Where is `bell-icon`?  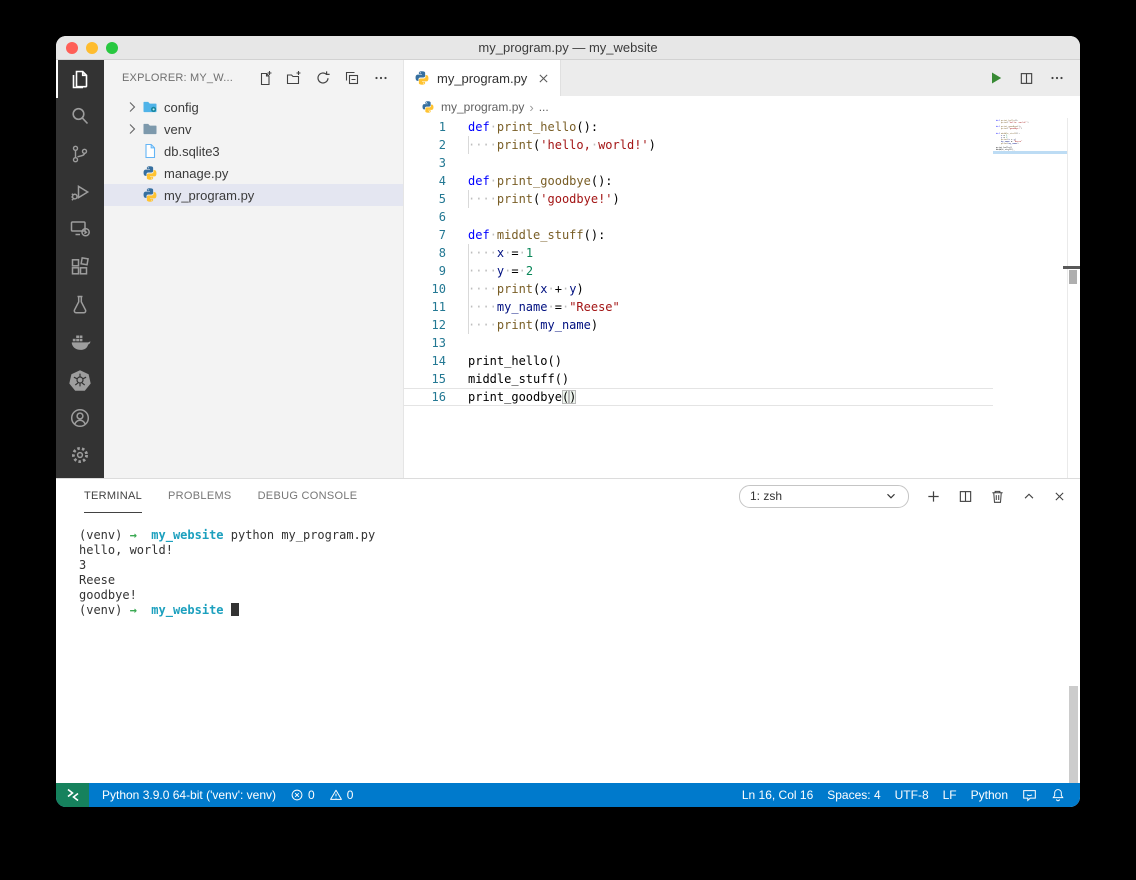 bell-icon is located at coordinates (1058, 795).